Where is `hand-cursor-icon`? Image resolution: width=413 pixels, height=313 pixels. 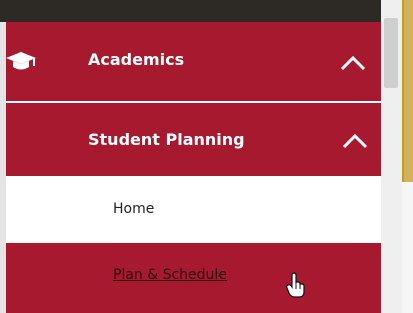
hand-cursor-icon is located at coordinates (295, 285).